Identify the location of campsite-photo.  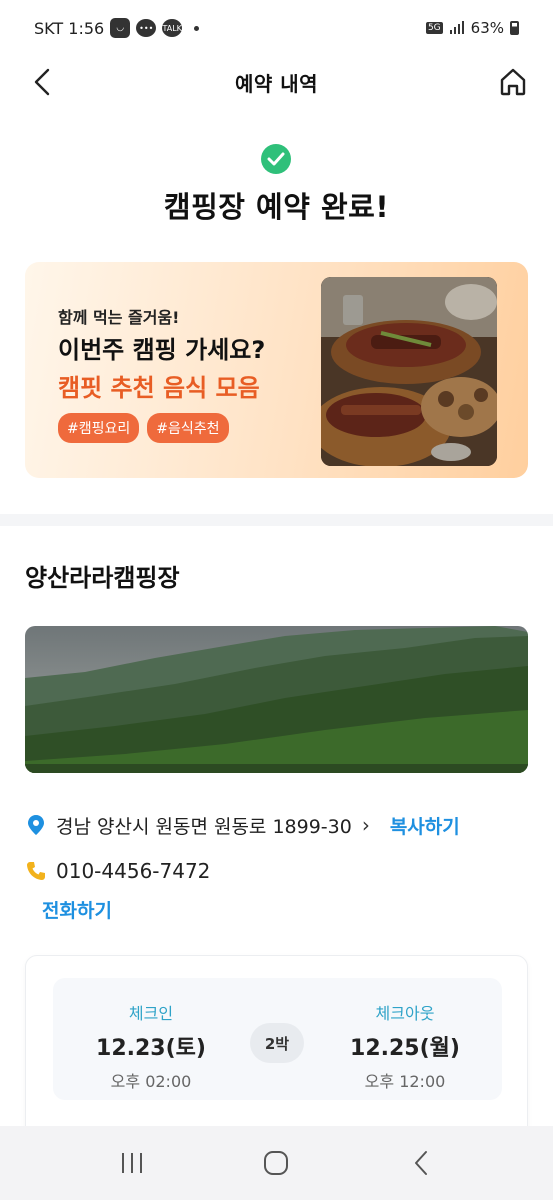
(276, 699).